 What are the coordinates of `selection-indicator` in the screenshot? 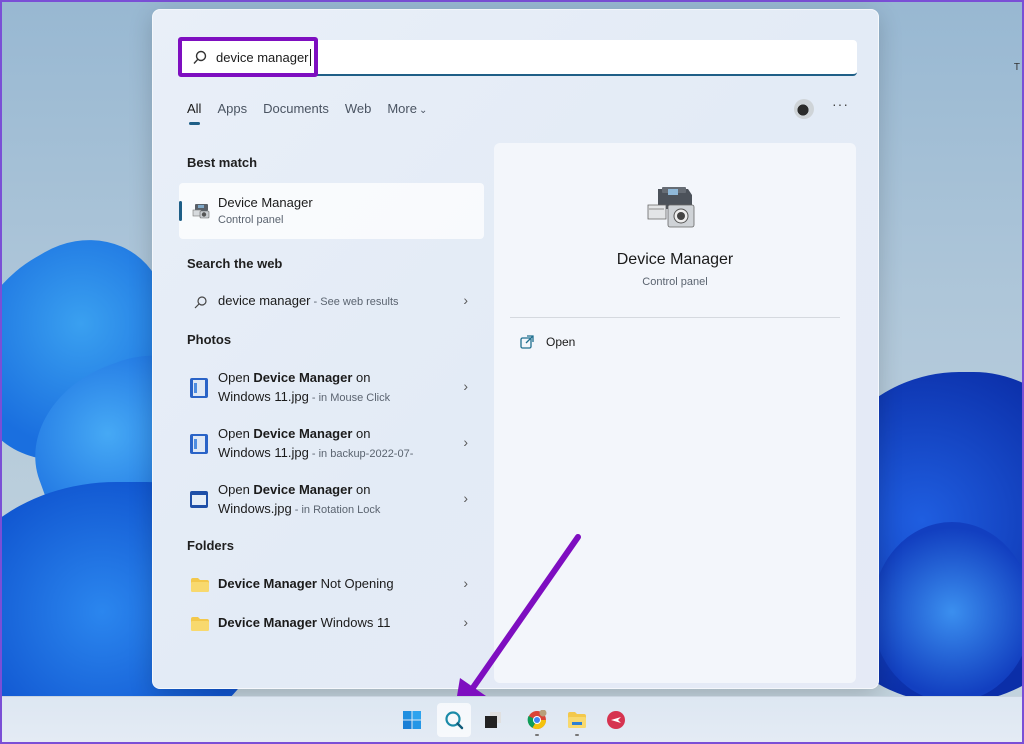 It's located at (180, 211).